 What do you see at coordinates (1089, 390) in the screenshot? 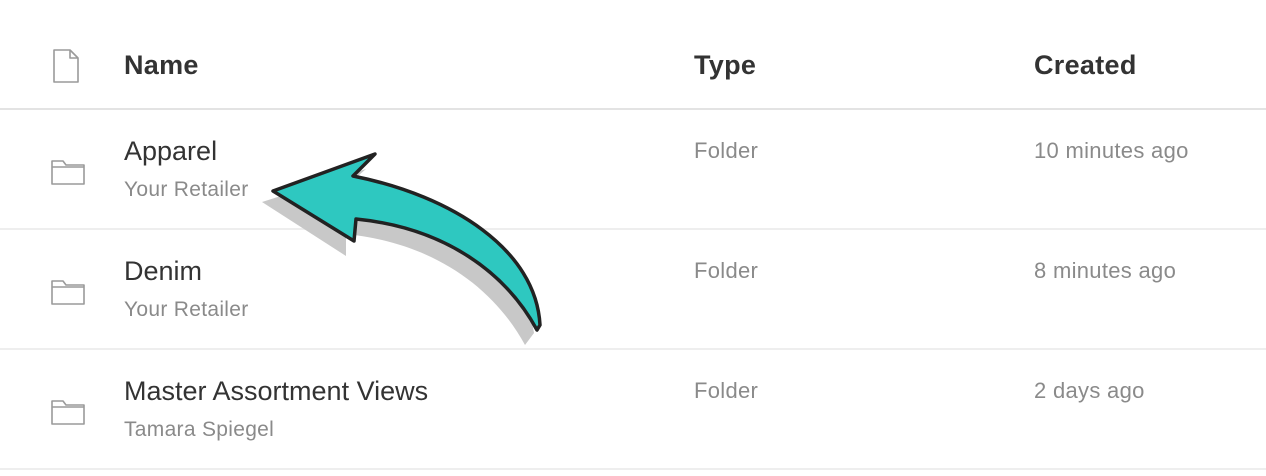
I see `row-created: 2 days ago` at bounding box center [1089, 390].